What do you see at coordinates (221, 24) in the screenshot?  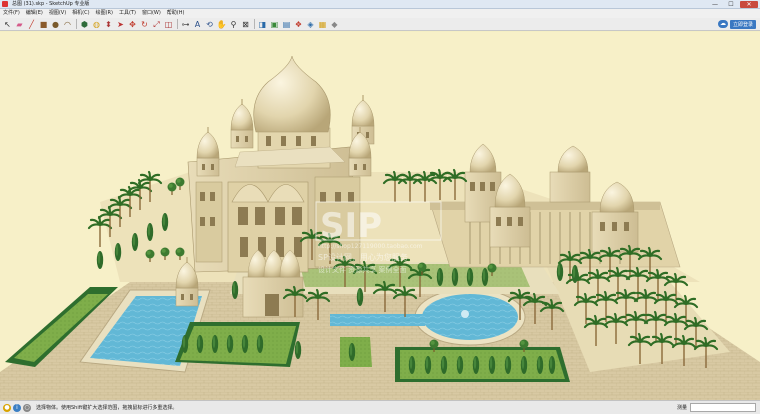 I see `pan-tool-icon: ✋` at bounding box center [221, 24].